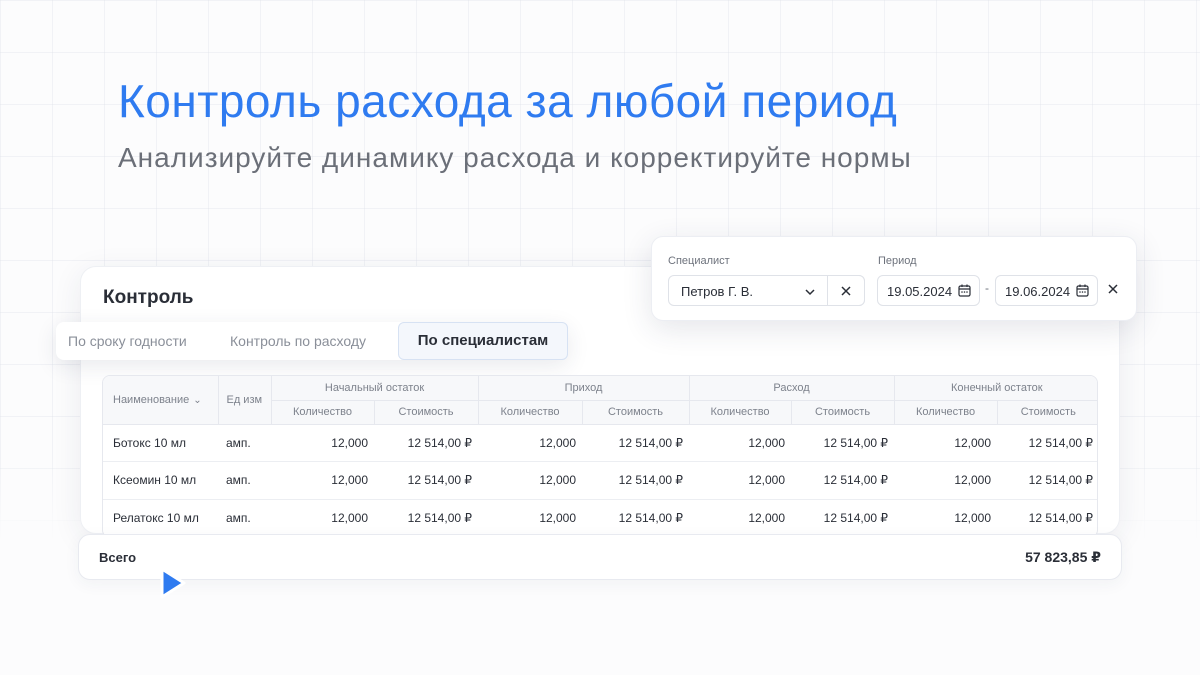 This screenshot has width=1200, height=675. Describe the element at coordinates (583, 388) in the screenshot. I see `header-group-income: Приход` at that location.